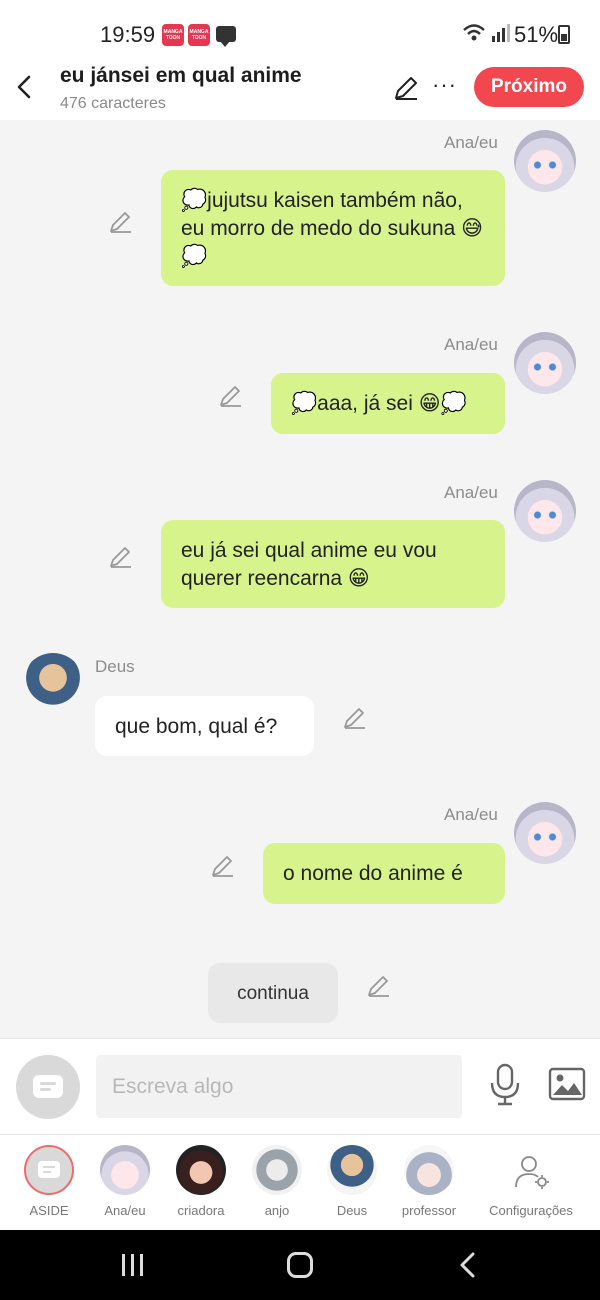 The width and height of the screenshot is (600, 1300). What do you see at coordinates (133, 1265) in the screenshot?
I see `recent-apps-icon` at bounding box center [133, 1265].